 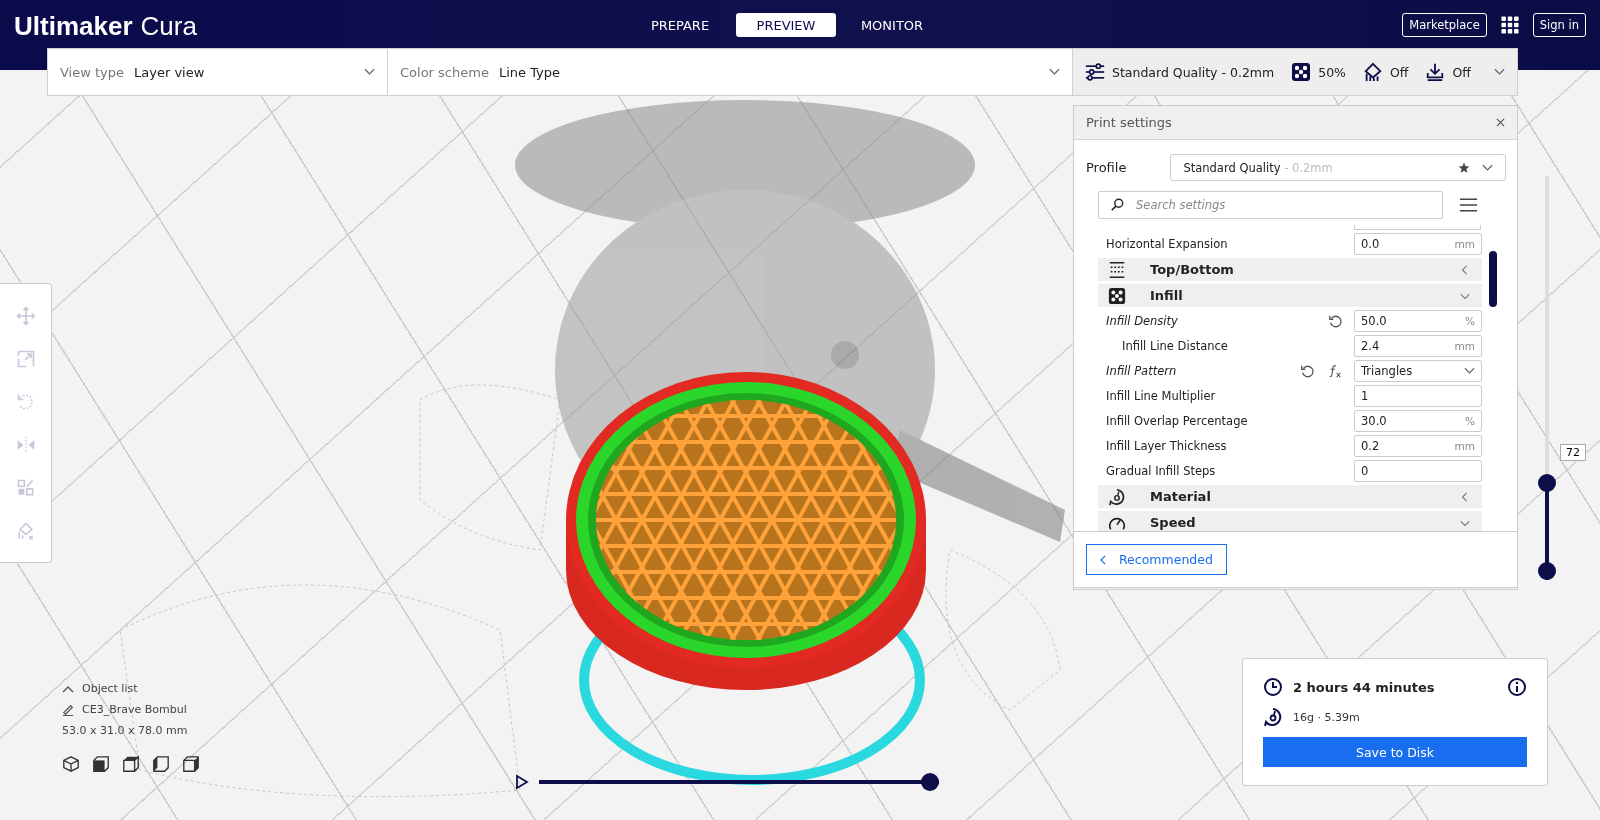 I want to click on object-list-title: Object list, so click(x=110, y=688).